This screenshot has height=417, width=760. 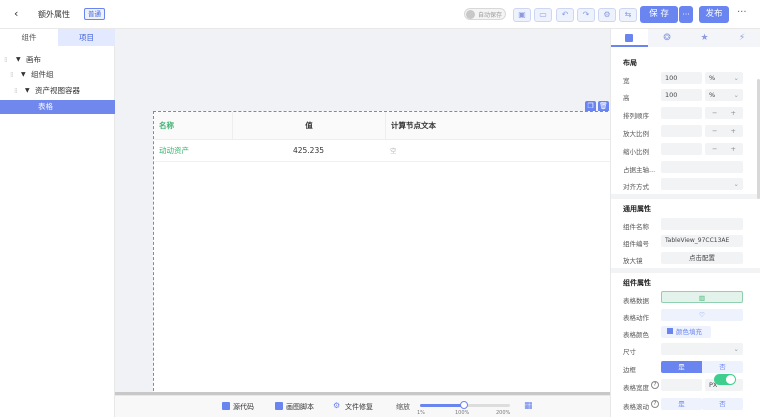 What do you see at coordinates (528, 406) in the screenshot?
I see `grid-icon: ▦` at bounding box center [528, 406].